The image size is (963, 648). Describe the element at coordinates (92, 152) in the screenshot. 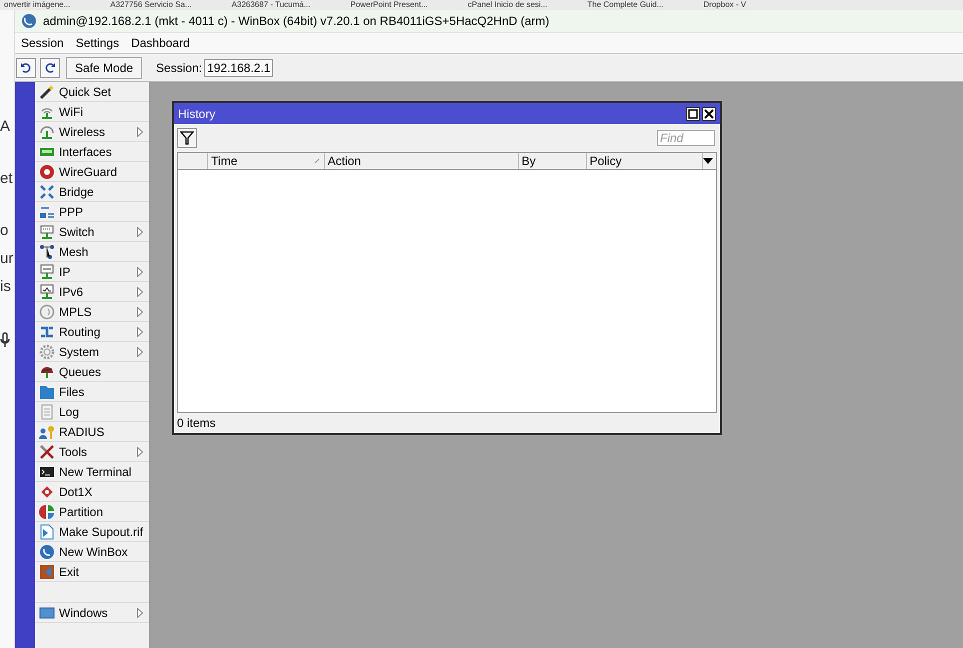

I see `menu-item: Interfaces` at that location.